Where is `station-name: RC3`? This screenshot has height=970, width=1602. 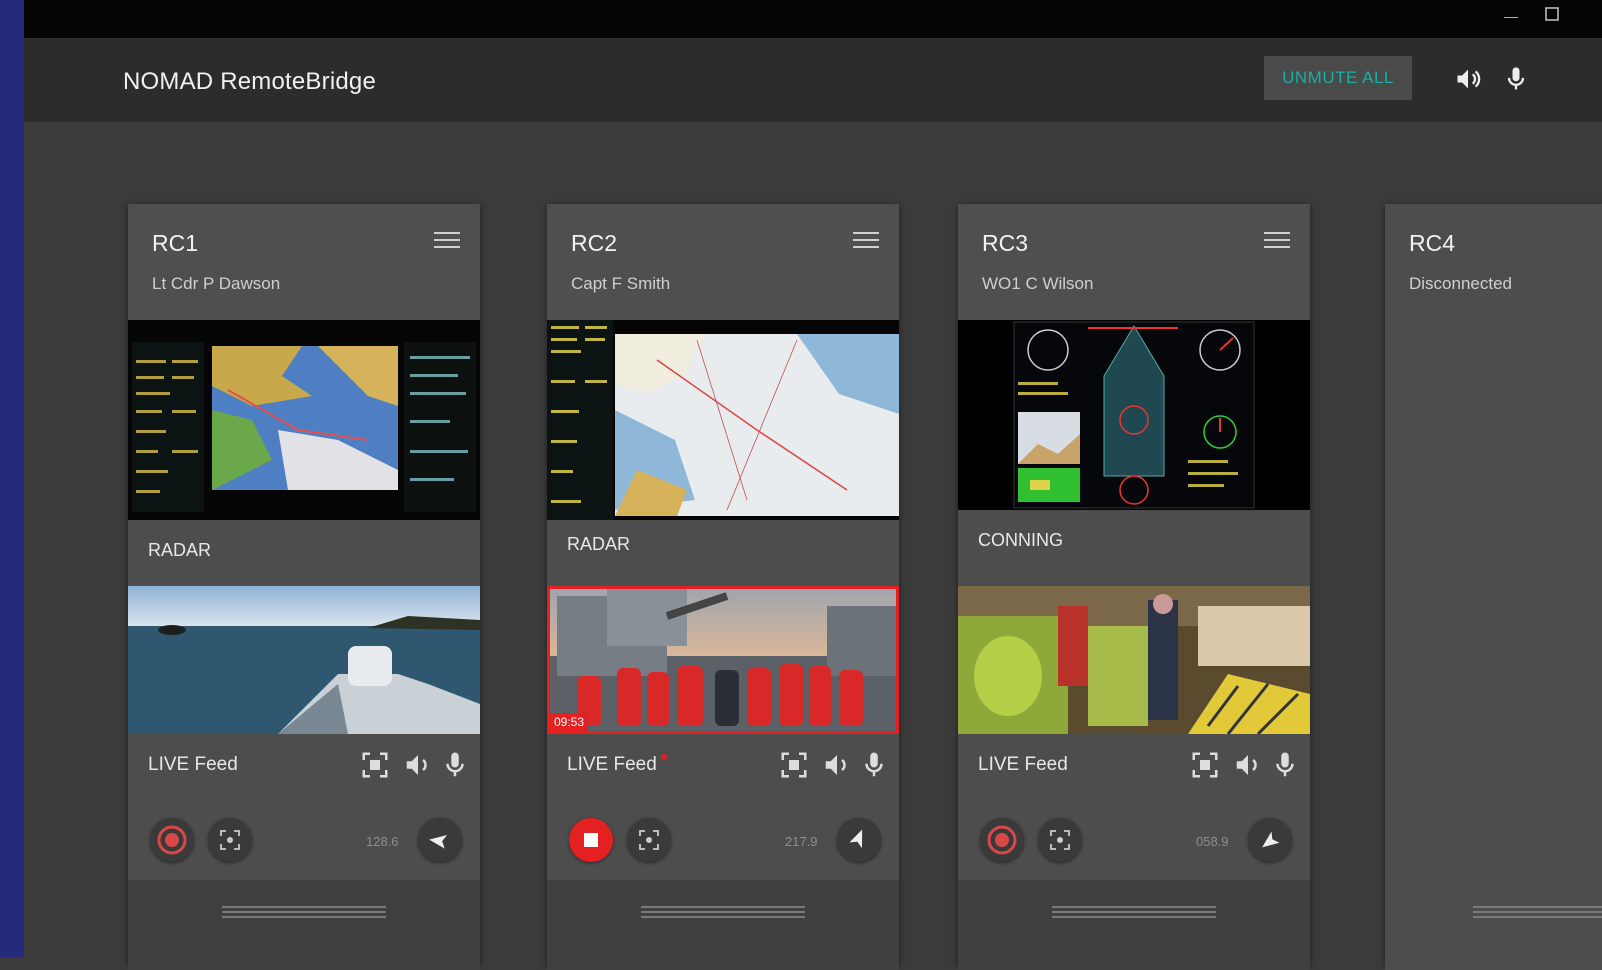 station-name: RC3 is located at coordinates (1005, 243).